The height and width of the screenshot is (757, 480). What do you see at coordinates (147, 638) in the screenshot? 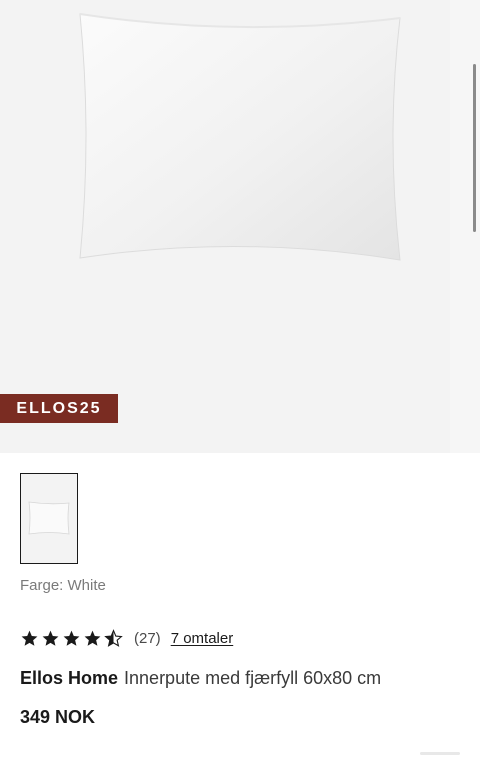
I see `rating-count: (27)` at bounding box center [147, 638].